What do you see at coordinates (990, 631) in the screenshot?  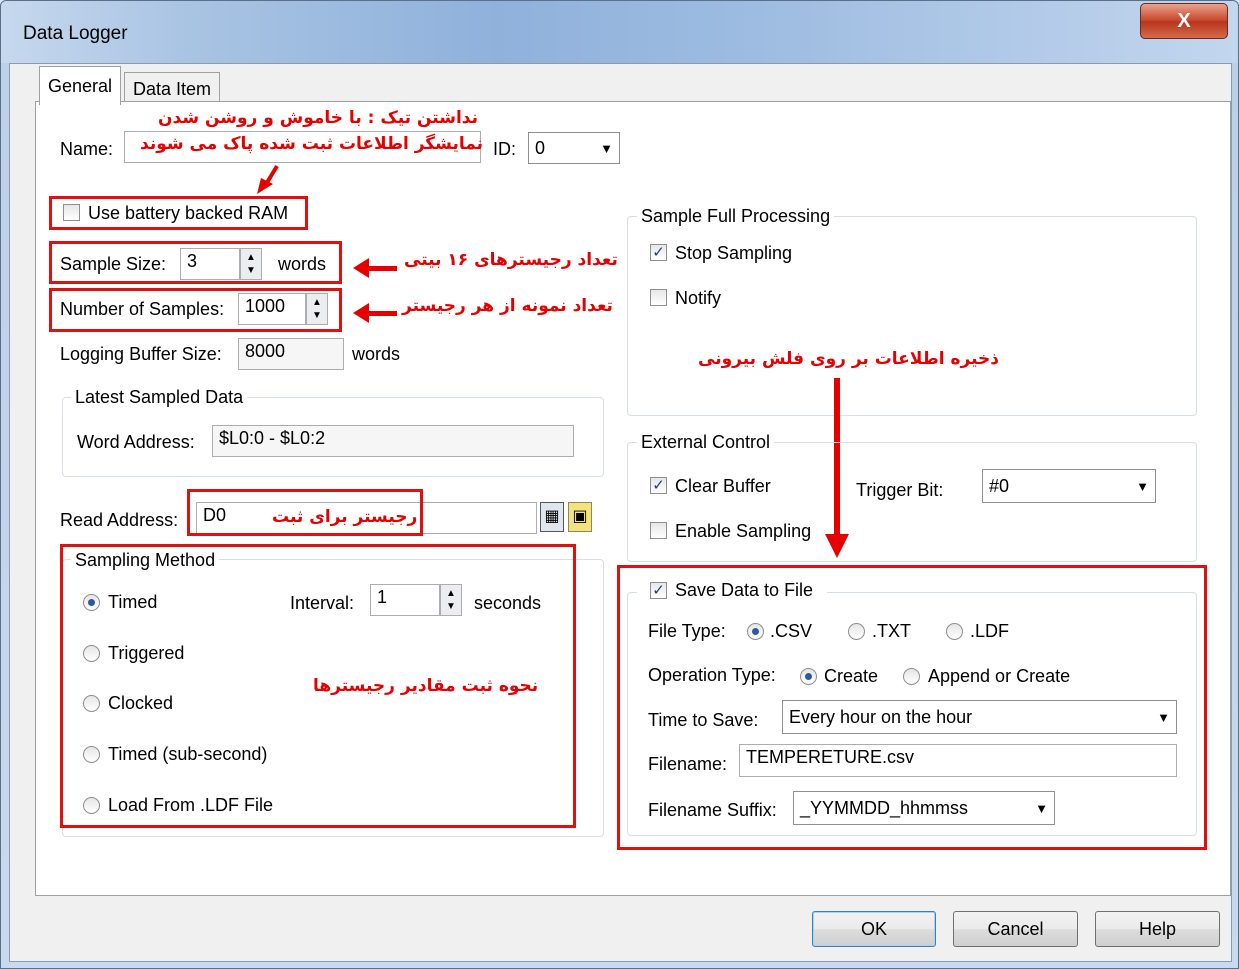 I see `file-ldf-label: .LDF` at bounding box center [990, 631].